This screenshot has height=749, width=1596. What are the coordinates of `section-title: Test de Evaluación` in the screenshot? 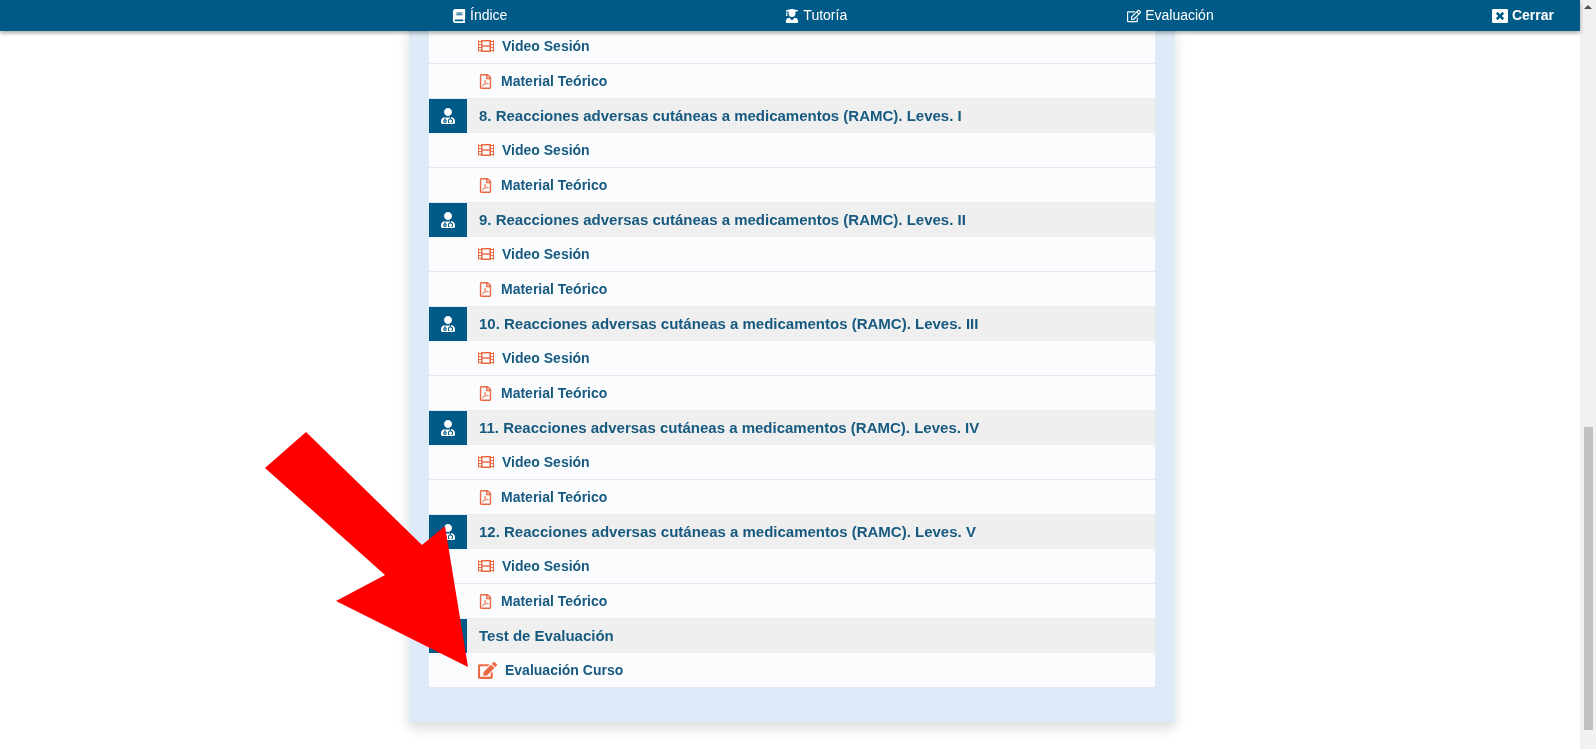 It's located at (546, 635).